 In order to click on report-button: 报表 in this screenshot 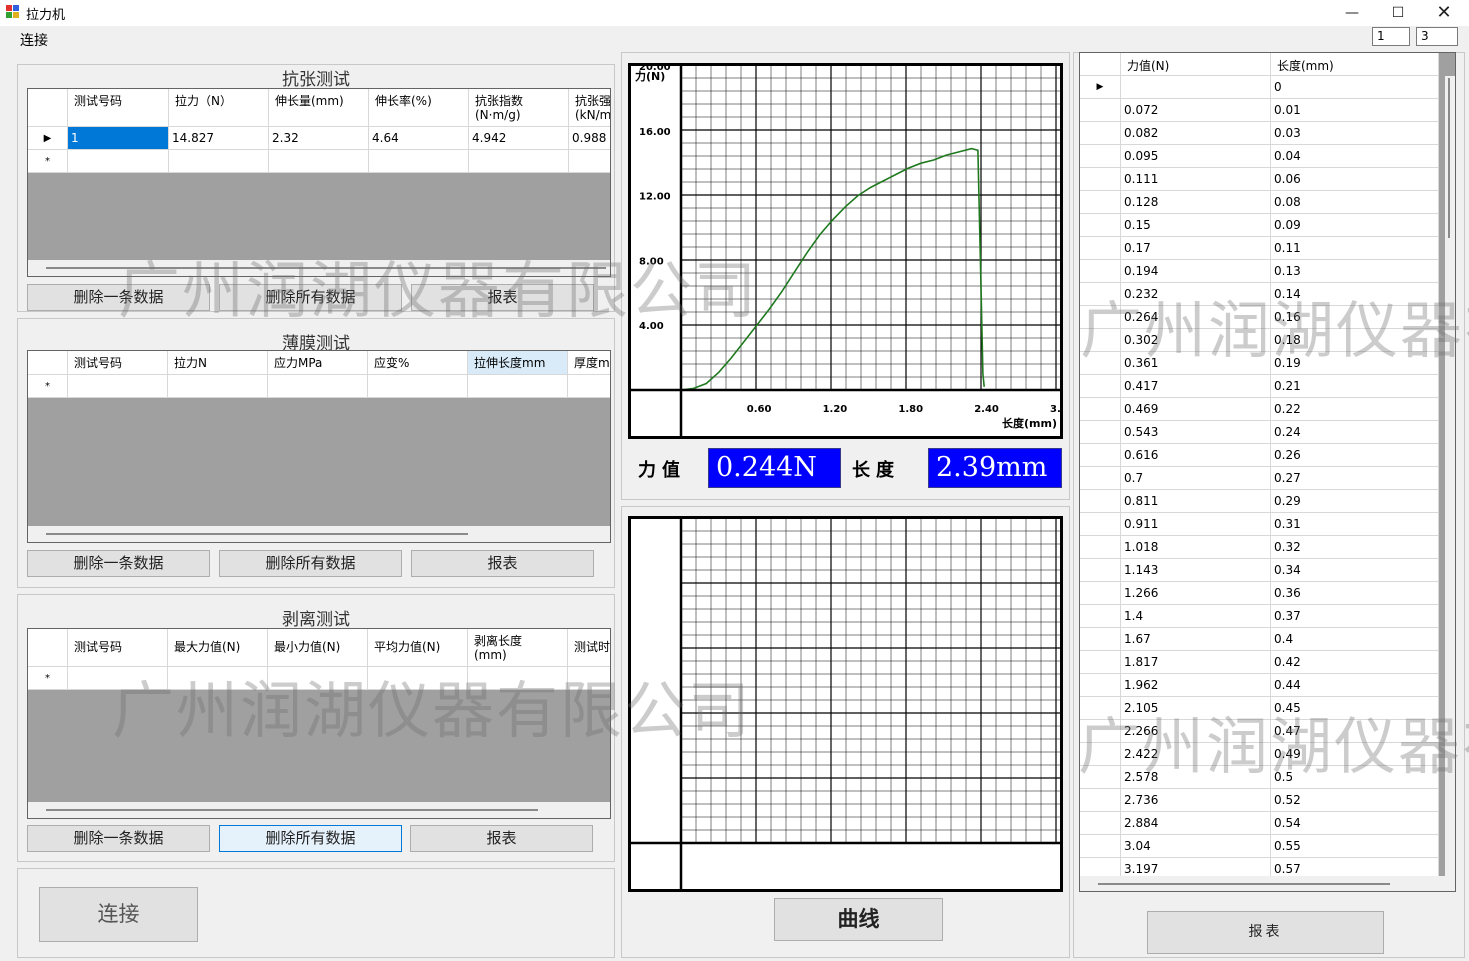, I will do `click(1265, 932)`.